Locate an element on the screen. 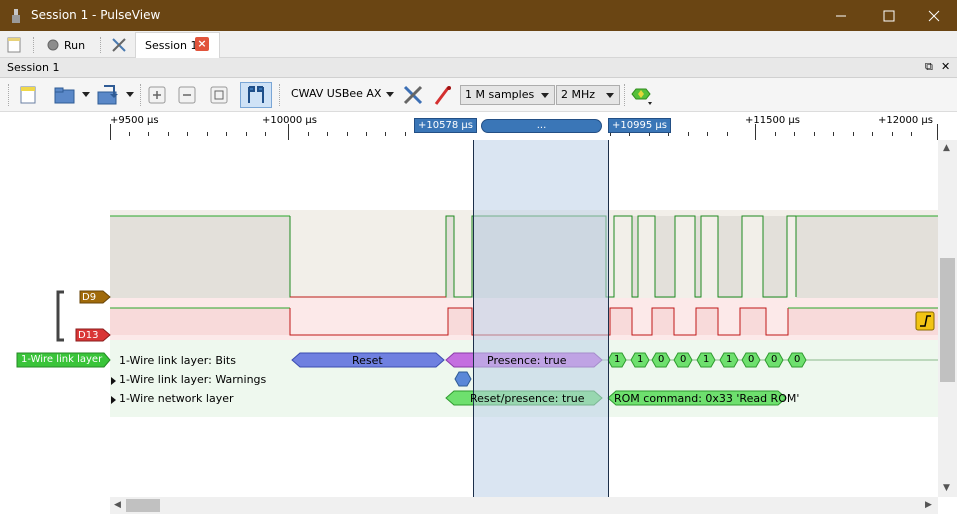  scroll-down-icon: ▼ is located at coordinates (946, 488).